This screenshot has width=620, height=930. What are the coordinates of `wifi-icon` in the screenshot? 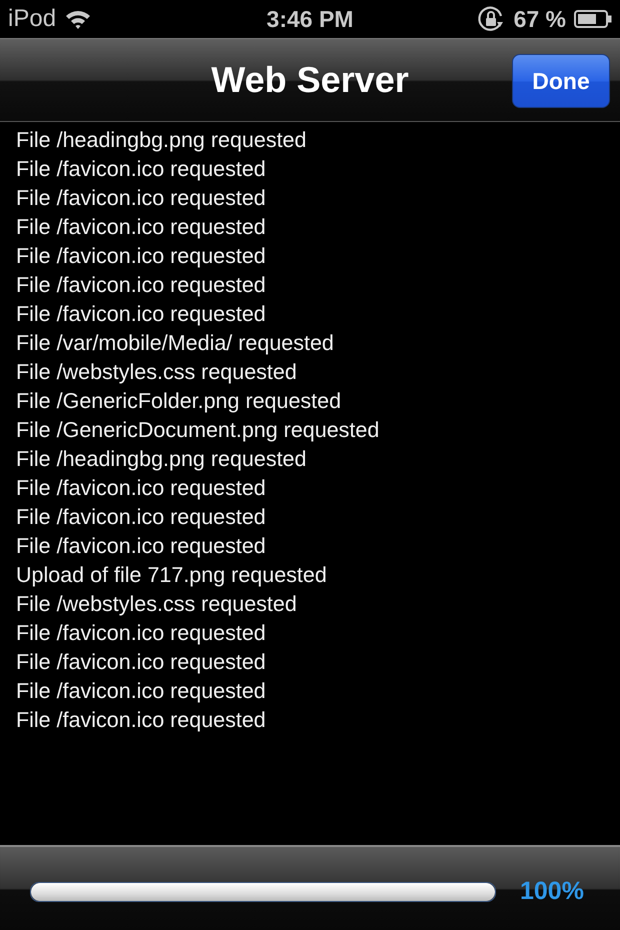 It's located at (78, 19).